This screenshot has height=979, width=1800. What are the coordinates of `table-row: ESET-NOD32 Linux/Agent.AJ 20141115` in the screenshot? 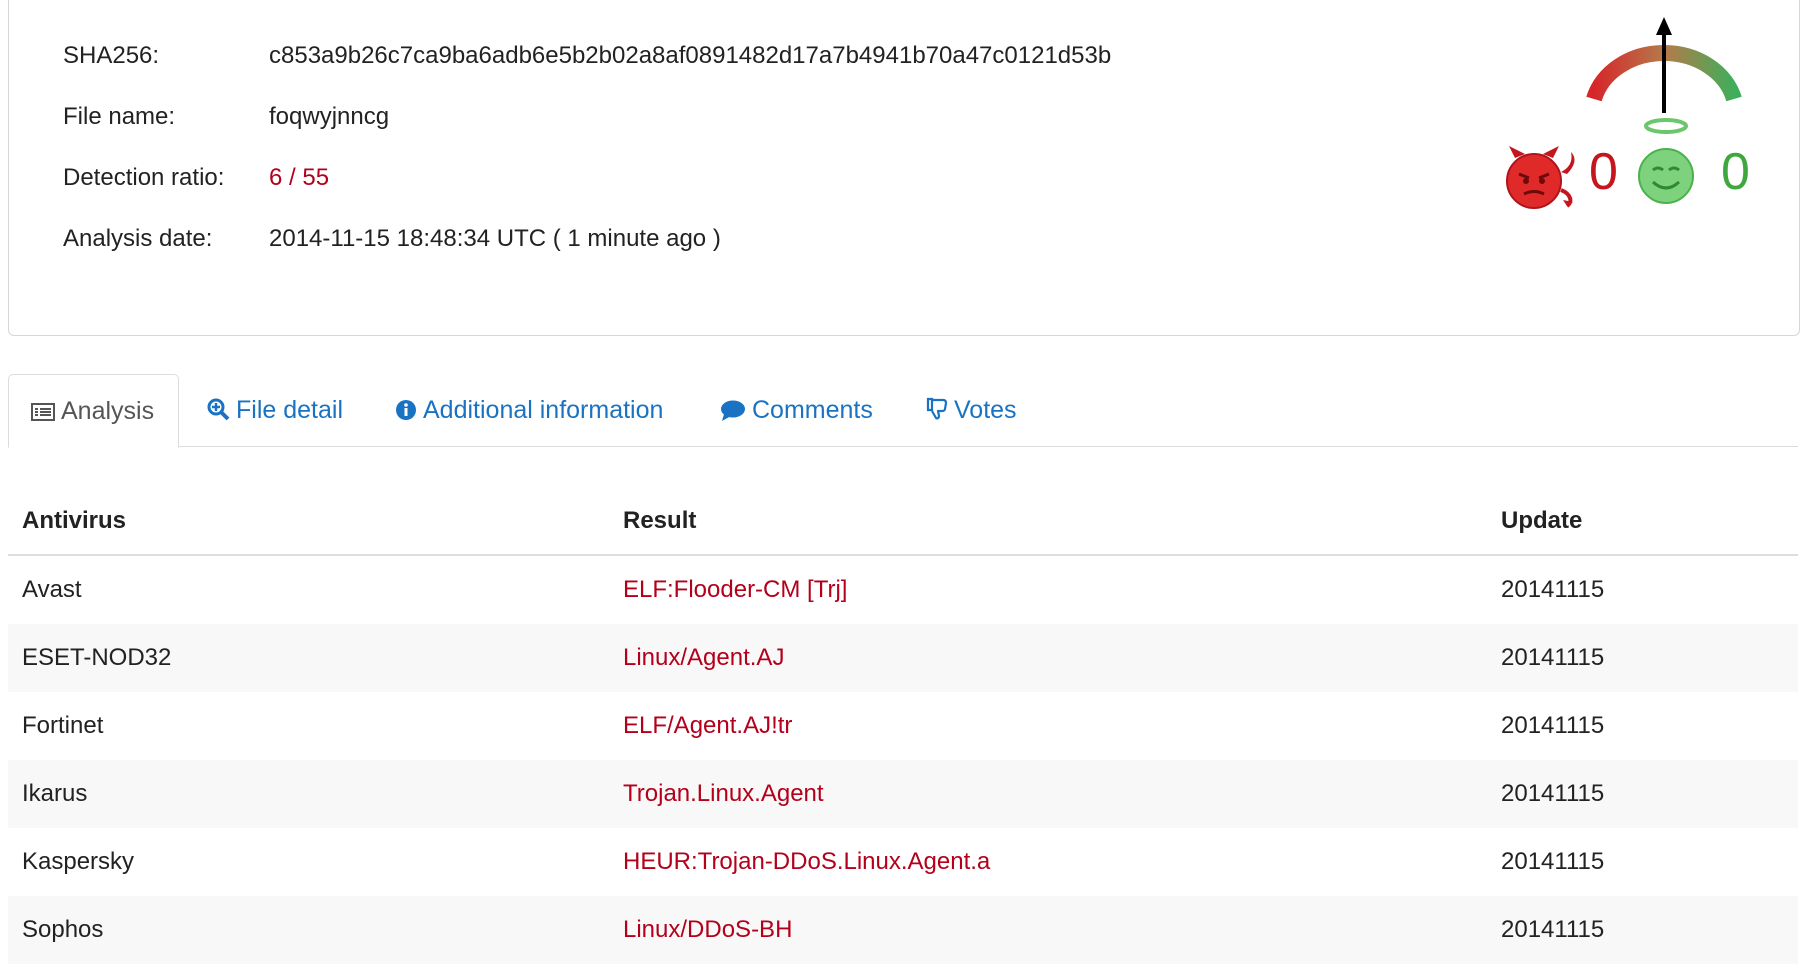 It's located at (903, 658).